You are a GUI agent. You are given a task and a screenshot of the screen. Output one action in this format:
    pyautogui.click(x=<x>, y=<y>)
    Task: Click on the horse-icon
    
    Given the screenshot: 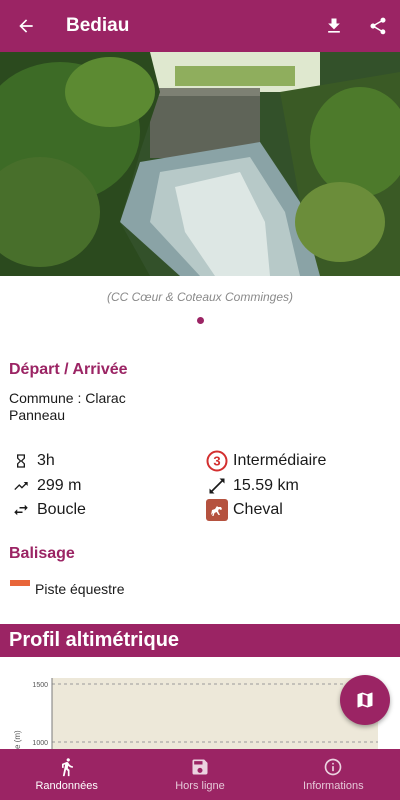 What is the action you would take?
    pyautogui.click(x=217, y=510)
    